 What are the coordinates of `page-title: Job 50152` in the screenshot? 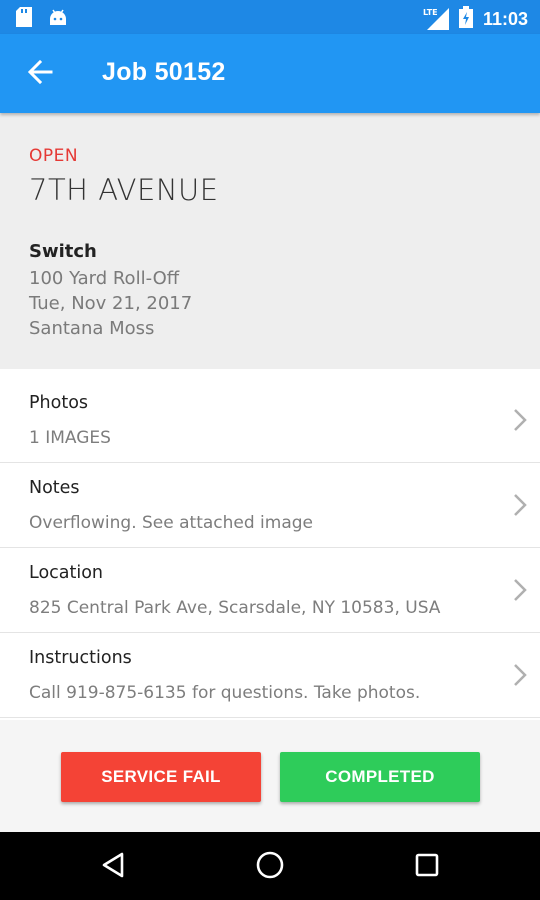 It's located at (164, 72).